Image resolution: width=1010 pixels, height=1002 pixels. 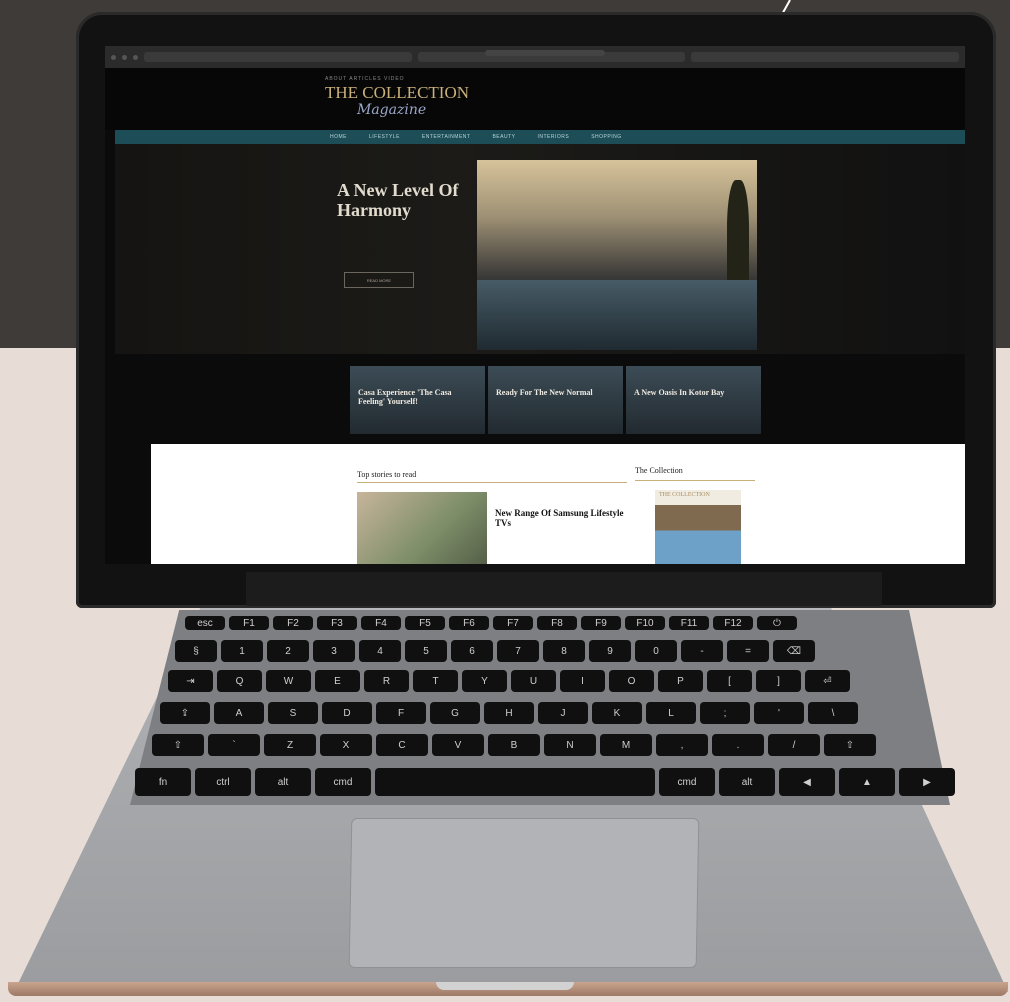 I want to click on keyboard-key: N, so click(x=570, y=745).